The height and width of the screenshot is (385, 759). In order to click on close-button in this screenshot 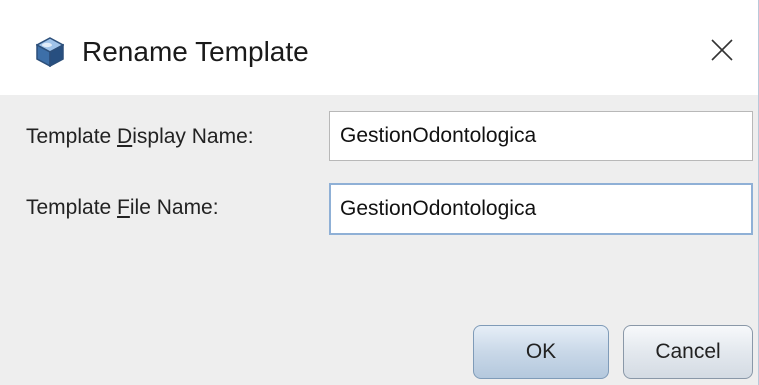, I will do `click(722, 52)`.